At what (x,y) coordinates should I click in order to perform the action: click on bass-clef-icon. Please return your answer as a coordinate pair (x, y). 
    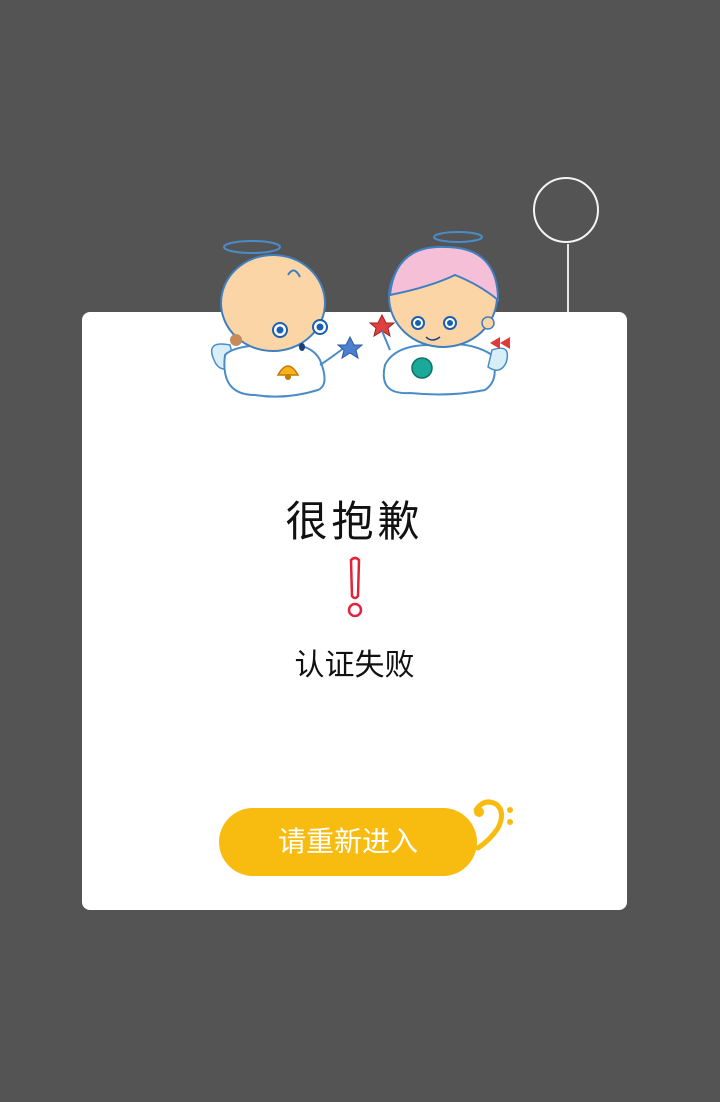
    Looking at the image, I should click on (493, 825).